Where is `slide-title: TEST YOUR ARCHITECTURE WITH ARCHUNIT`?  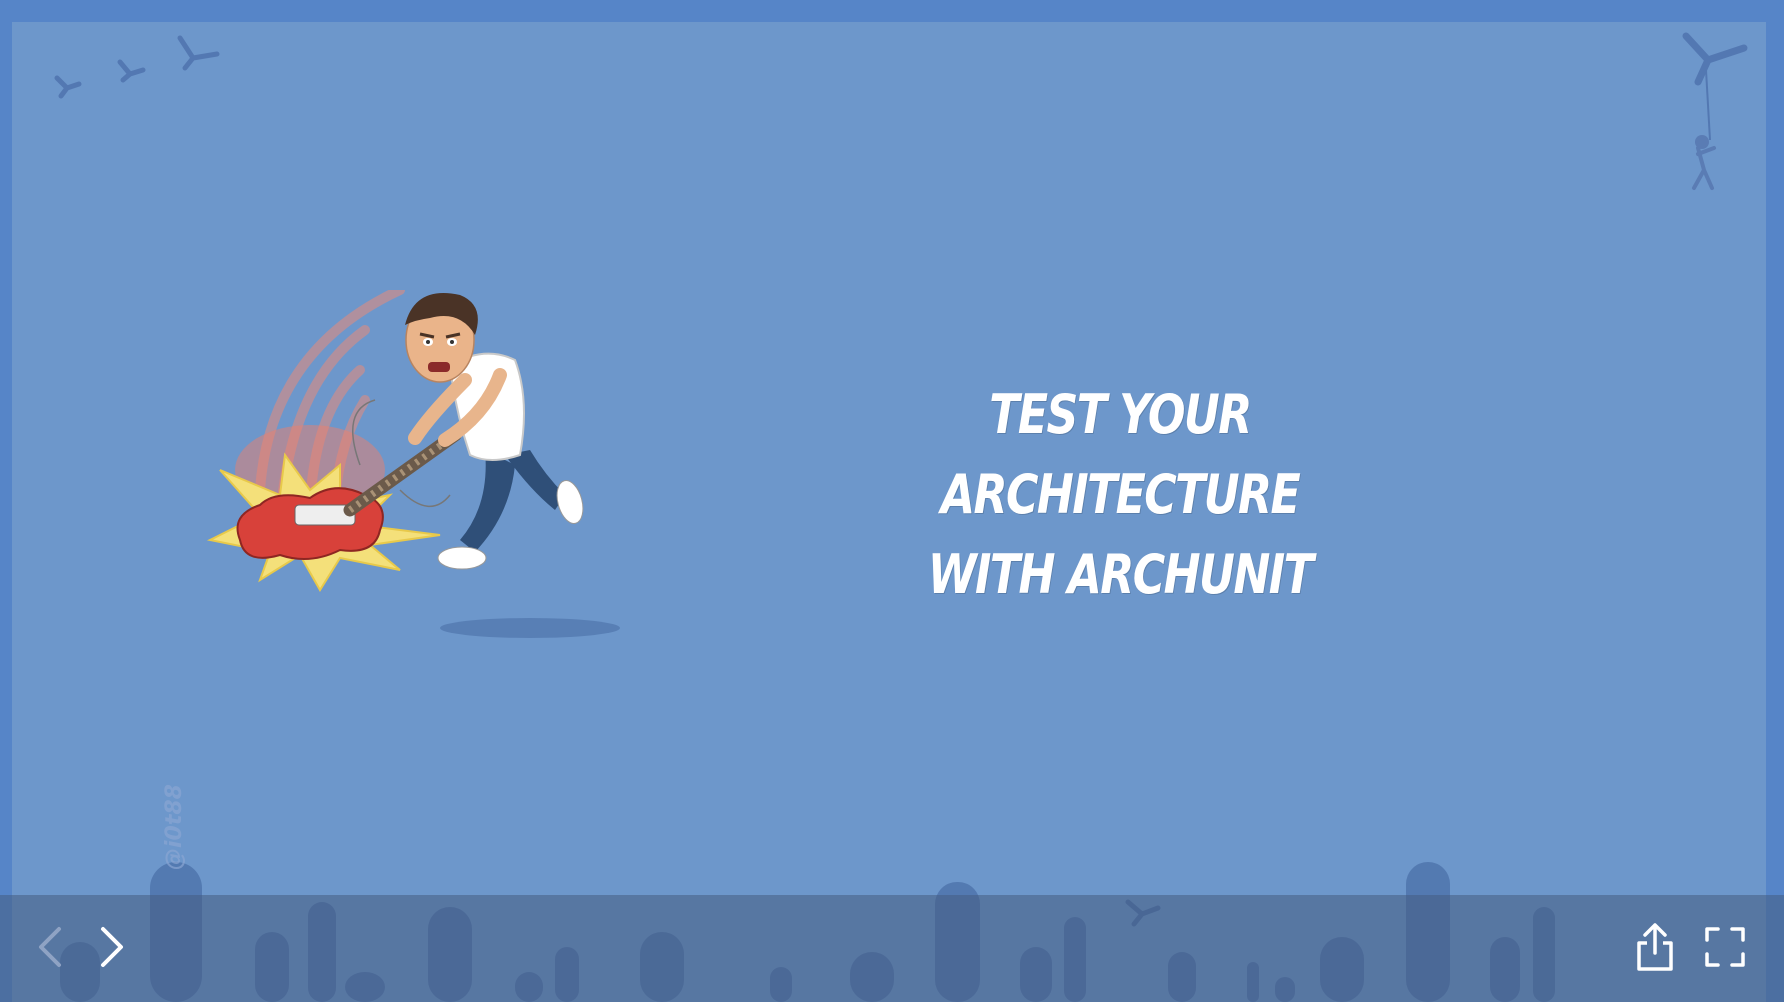 slide-title: TEST YOUR ARCHITECTURE WITH ARCHUNIT is located at coordinates (1119, 495).